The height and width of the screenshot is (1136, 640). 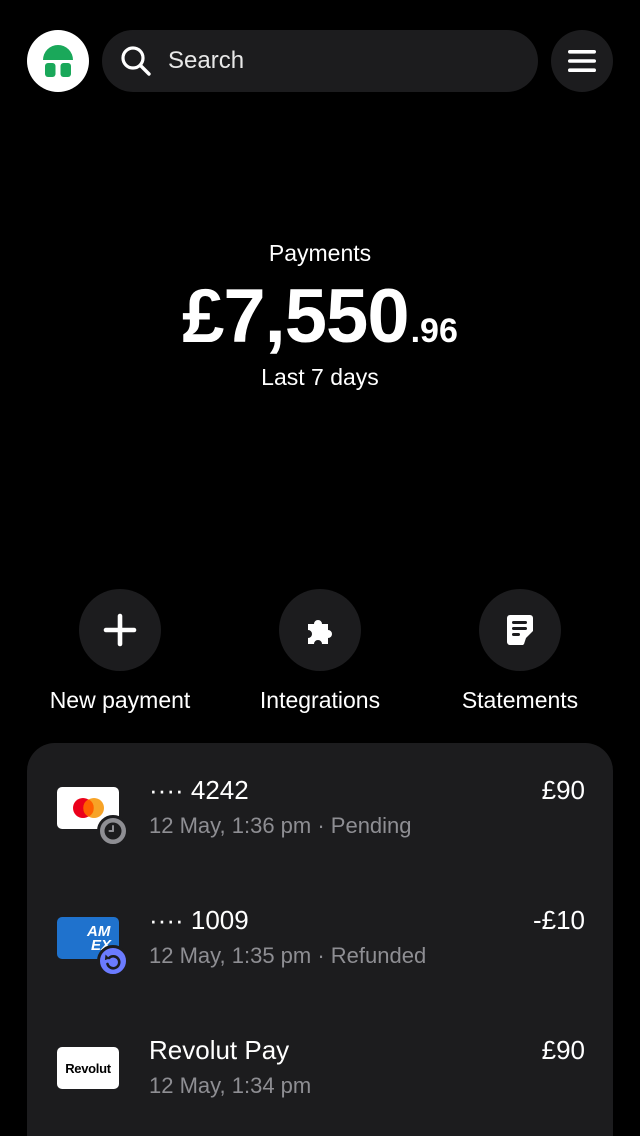 What do you see at coordinates (120, 700) in the screenshot?
I see `new-payment-label: New payment` at bounding box center [120, 700].